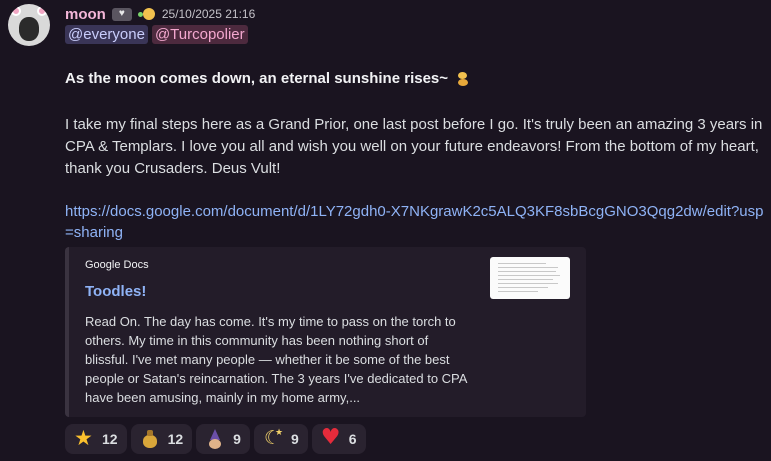  I want to click on custom-emoji-badge-icon, so click(146, 14).